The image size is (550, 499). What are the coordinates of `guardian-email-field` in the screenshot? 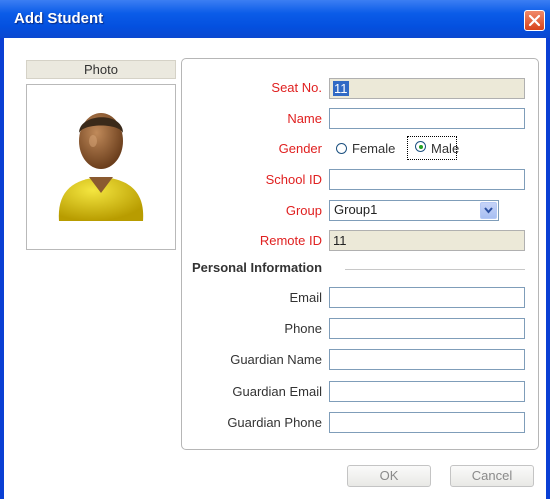 It's located at (427, 391).